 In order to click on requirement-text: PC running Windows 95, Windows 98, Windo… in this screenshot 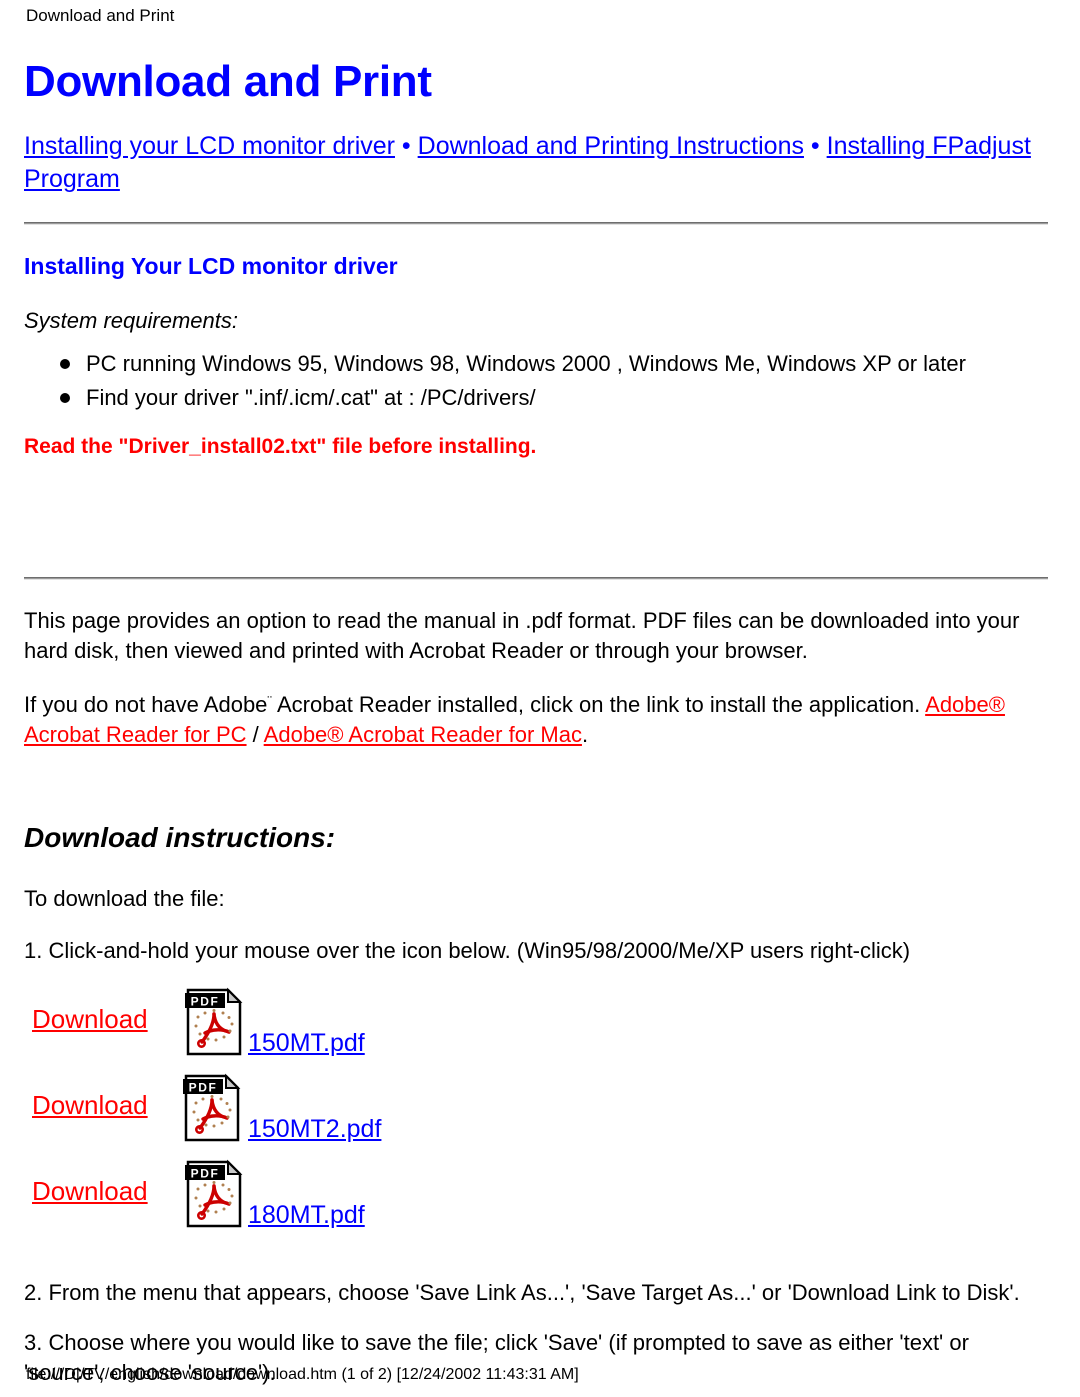, I will do `click(526, 363)`.